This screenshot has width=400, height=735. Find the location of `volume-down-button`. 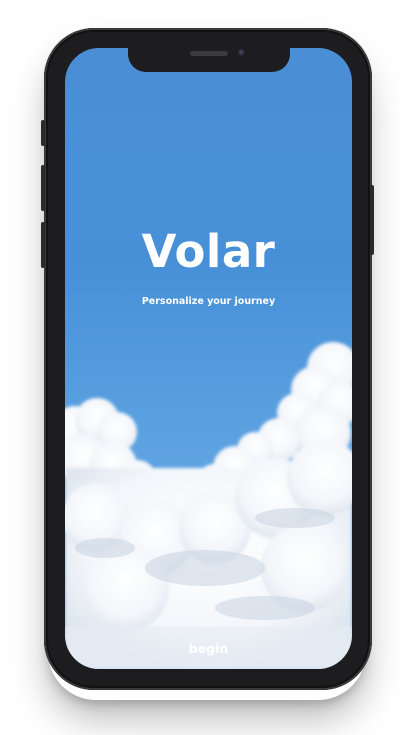

volume-down-button is located at coordinates (43, 245).